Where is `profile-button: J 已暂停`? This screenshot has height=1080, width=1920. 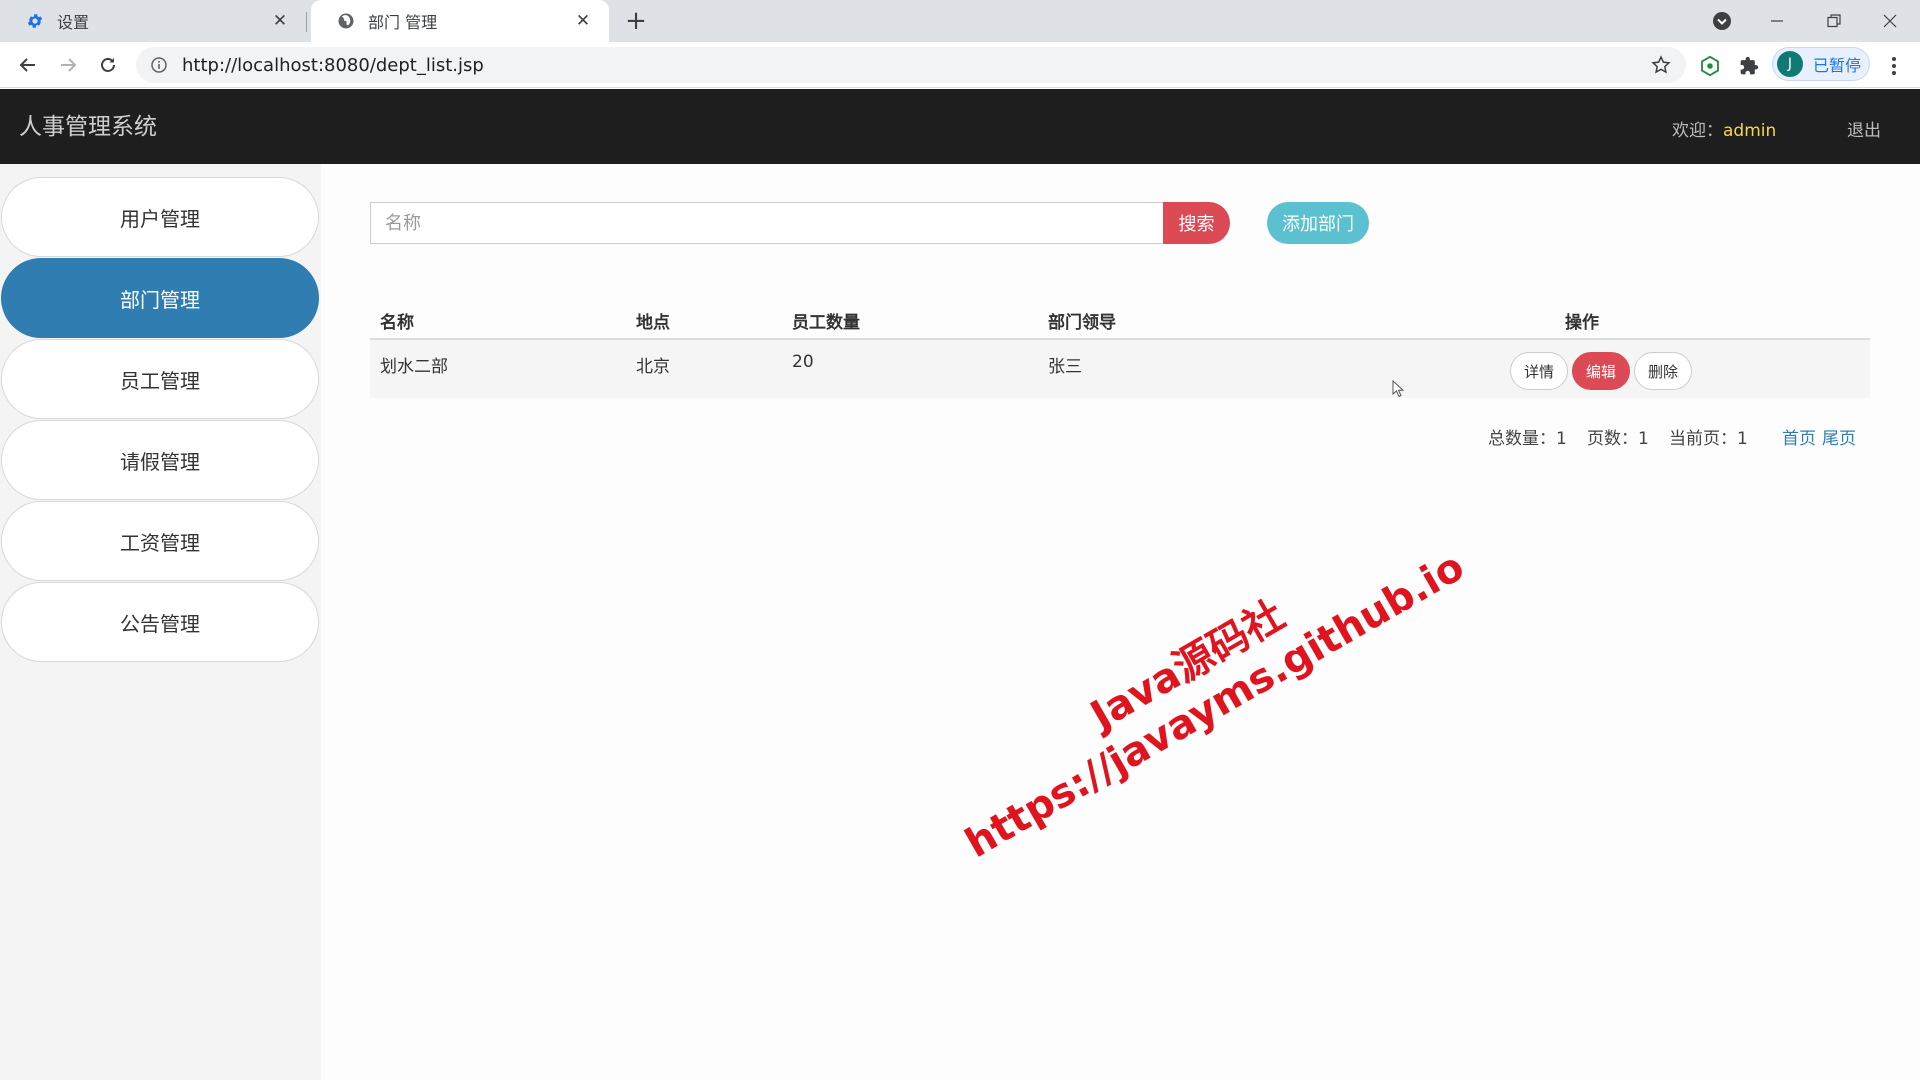
profile-button: J 已暂停 is located at coordinates (1821, 64).